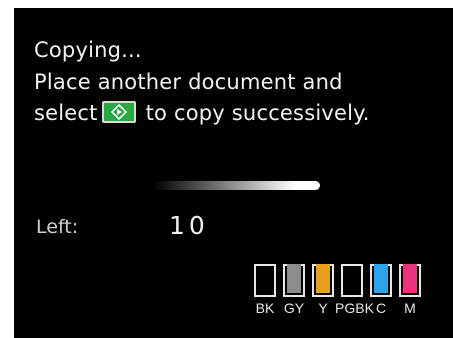 The width and height of the screenshot is (453, 338). I want to click on message-copy-text: to copy successively., so click(257, 113).